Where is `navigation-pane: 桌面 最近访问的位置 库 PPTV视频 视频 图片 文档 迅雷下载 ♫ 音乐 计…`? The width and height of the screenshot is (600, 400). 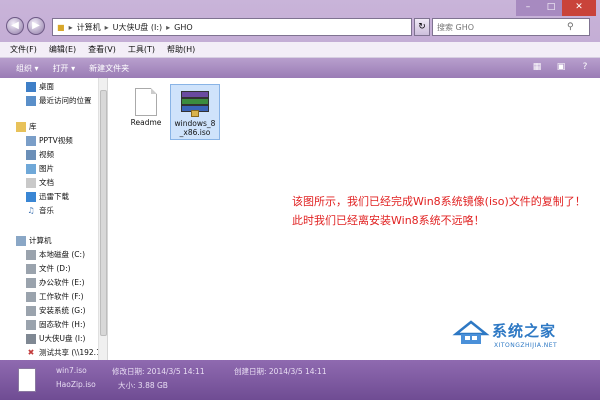
navigation-pane: 桌面 最近访问的位置 库 PPTV视频 视频 图片 文档 迅雷下载 ♫ 音乐 计… is located at coordinates (54, 219).